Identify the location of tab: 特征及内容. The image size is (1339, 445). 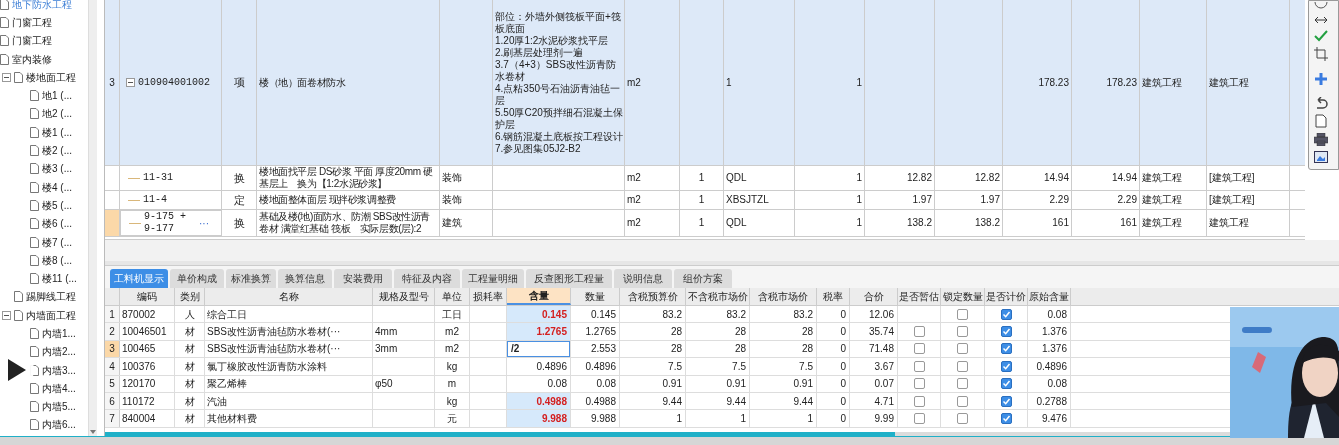
(427, 278).